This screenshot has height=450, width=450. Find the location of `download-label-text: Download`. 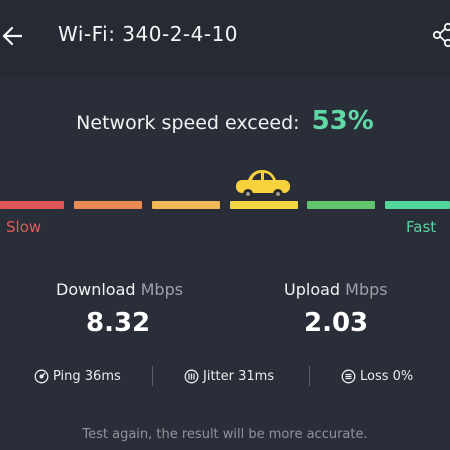

download-label-text: Download is located at coordinates (96, 289).